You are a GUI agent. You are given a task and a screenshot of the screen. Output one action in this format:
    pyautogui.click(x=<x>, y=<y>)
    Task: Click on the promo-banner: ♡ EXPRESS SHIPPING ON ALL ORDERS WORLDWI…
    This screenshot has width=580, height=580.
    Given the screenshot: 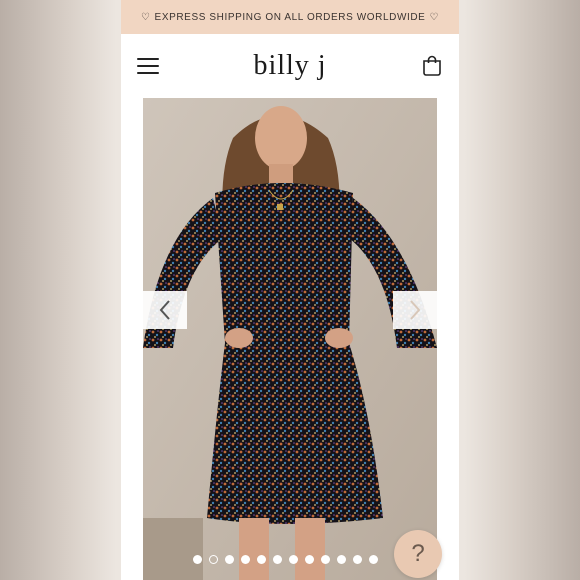 What is the action you would take?
    pyautogui.click(x=290, y=17)
    